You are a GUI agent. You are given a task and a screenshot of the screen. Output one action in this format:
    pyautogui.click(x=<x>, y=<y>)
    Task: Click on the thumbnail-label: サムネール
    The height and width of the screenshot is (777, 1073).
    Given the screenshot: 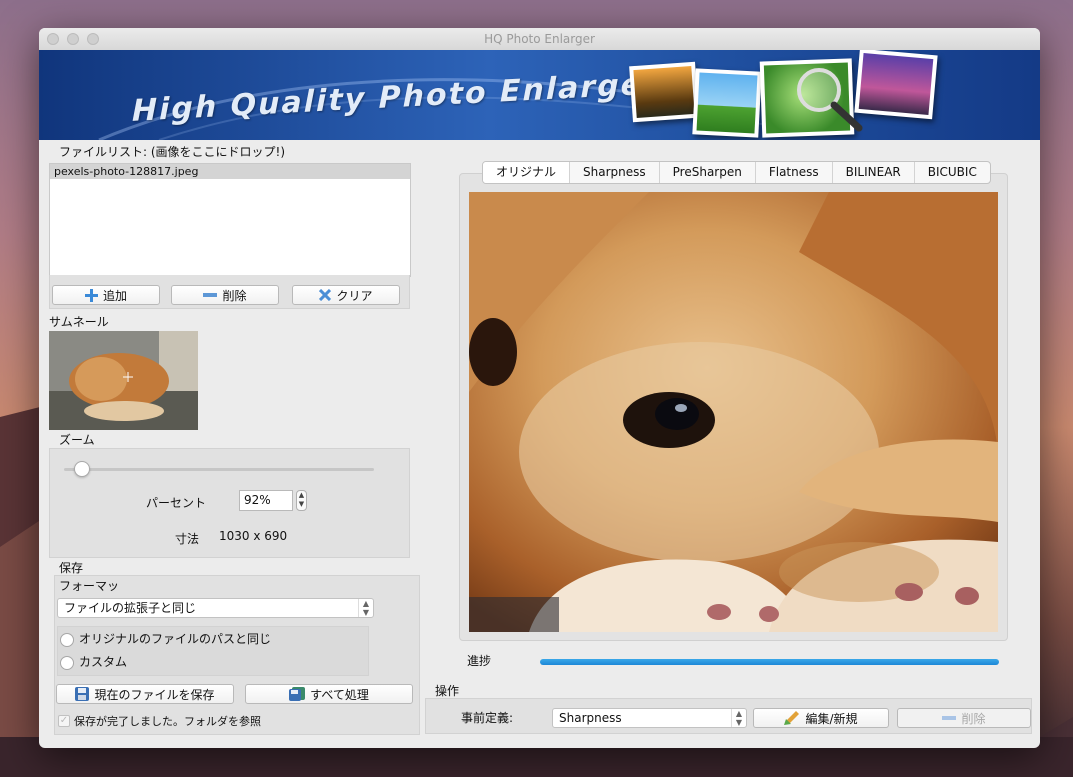 What is the action you would take?
    pyautogui.click(x=79, y=322)
    